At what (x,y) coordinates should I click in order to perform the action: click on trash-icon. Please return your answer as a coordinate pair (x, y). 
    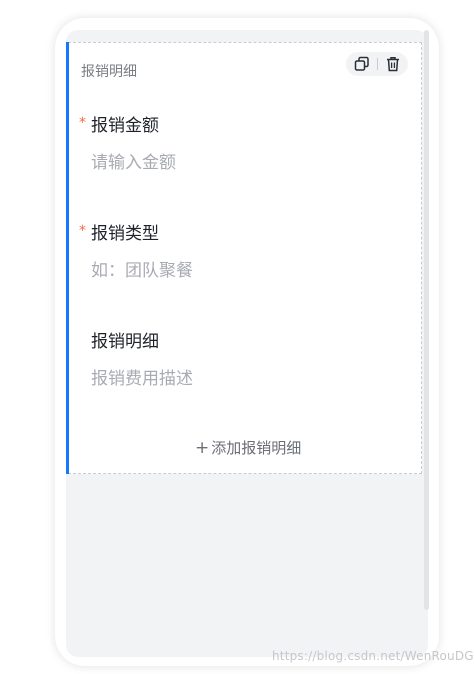
    Looking at the image, I should click on (393, 64).